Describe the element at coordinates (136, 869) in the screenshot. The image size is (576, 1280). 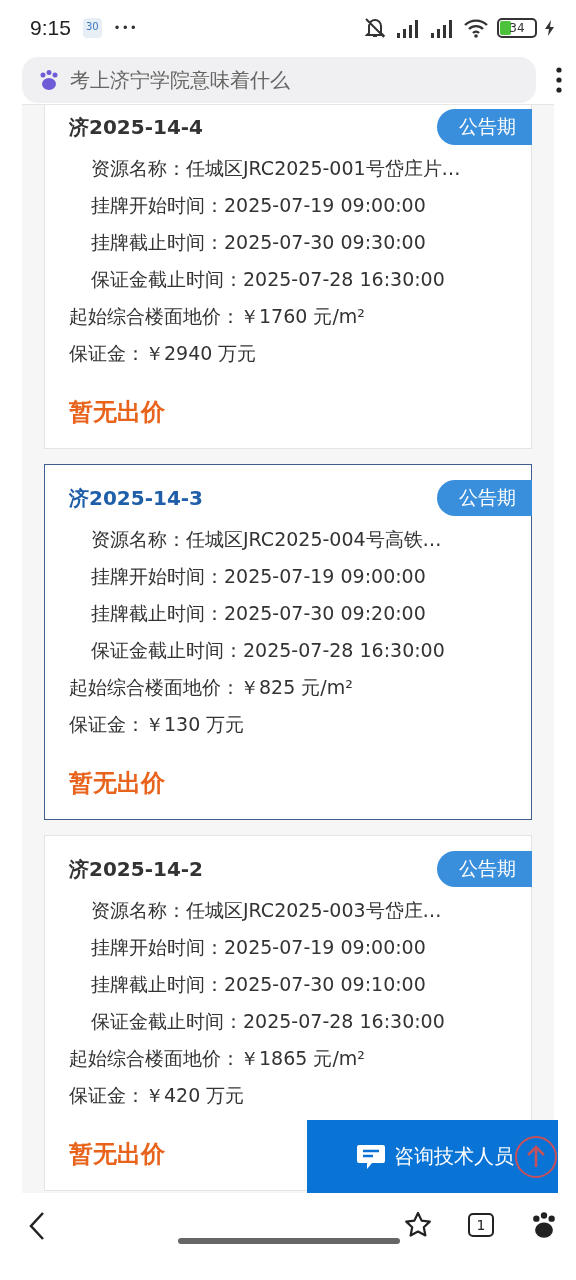
I see `listing-code: 济2025-14-2` at that location.